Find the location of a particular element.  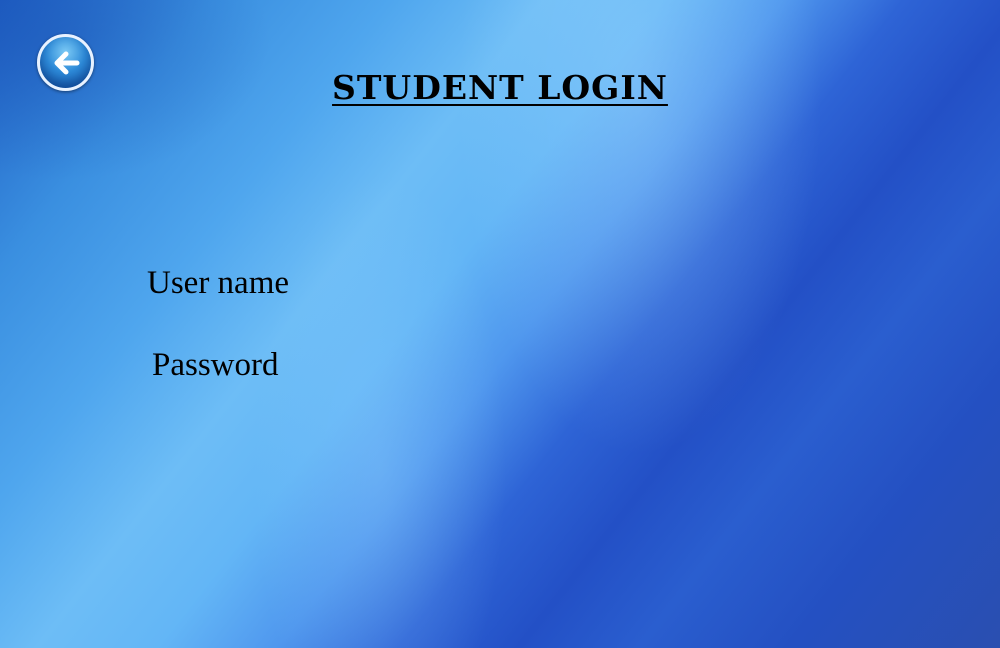

page-title: STUDENT LOGIN is located at coordinates (500, 87).